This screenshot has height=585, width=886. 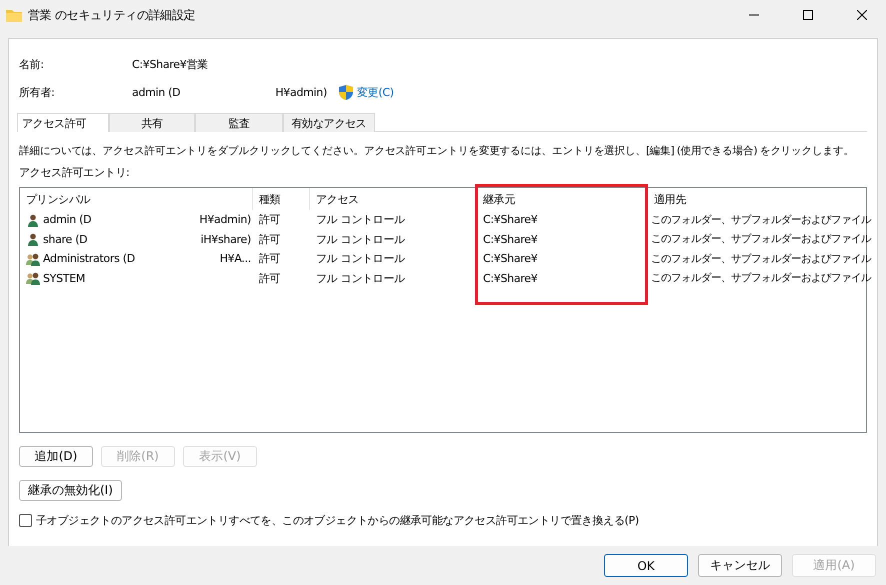 I want to click on entry-button: 追加(D), so click(x=56, y=456).